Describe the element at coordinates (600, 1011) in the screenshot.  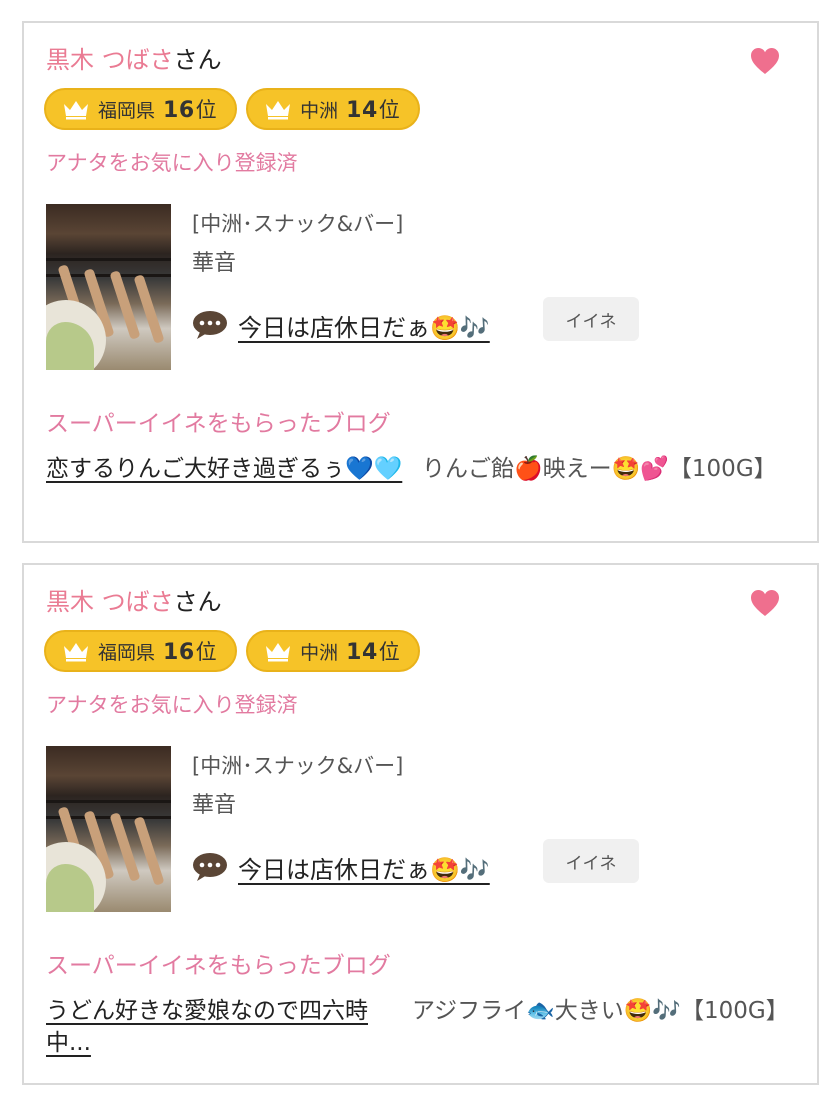
I see `blog-description: アジフライ🐟大きい🤩🎶【100G】` at that location.